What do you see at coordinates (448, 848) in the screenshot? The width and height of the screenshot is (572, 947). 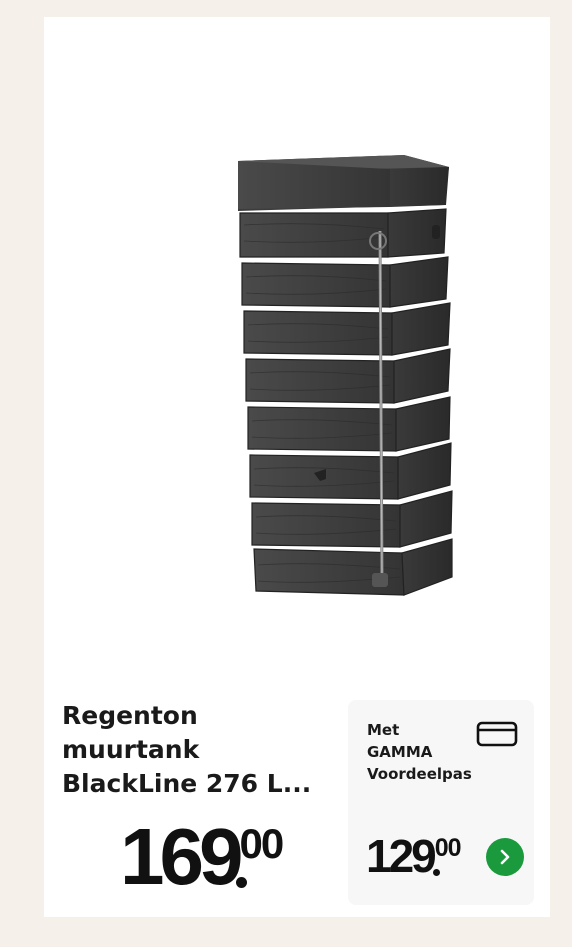 I see `loyalty-price-cents: 00` at bounding box center [448, 848].